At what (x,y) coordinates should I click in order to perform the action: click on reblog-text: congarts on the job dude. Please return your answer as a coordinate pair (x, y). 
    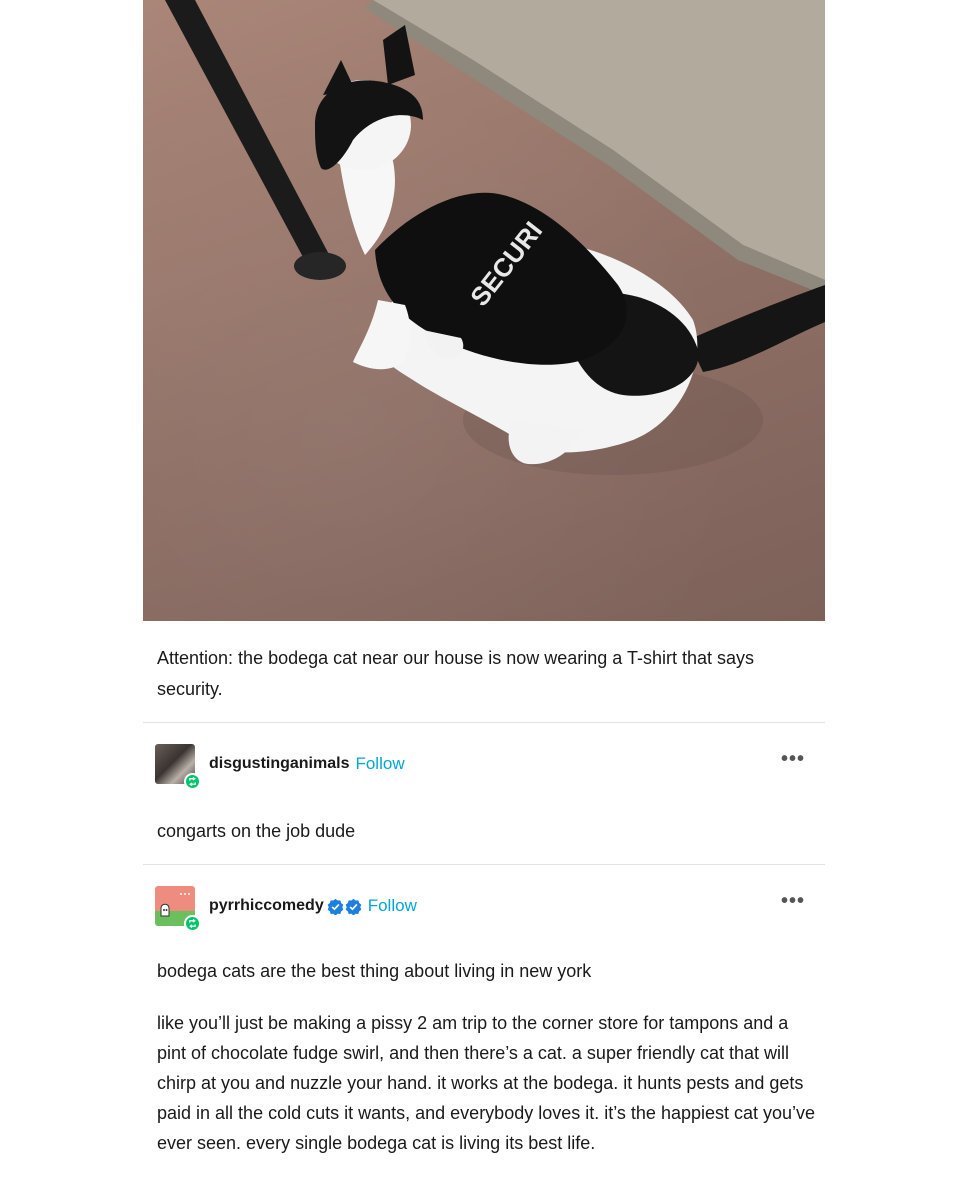
    Looking at the image, I should click on (256, 831).